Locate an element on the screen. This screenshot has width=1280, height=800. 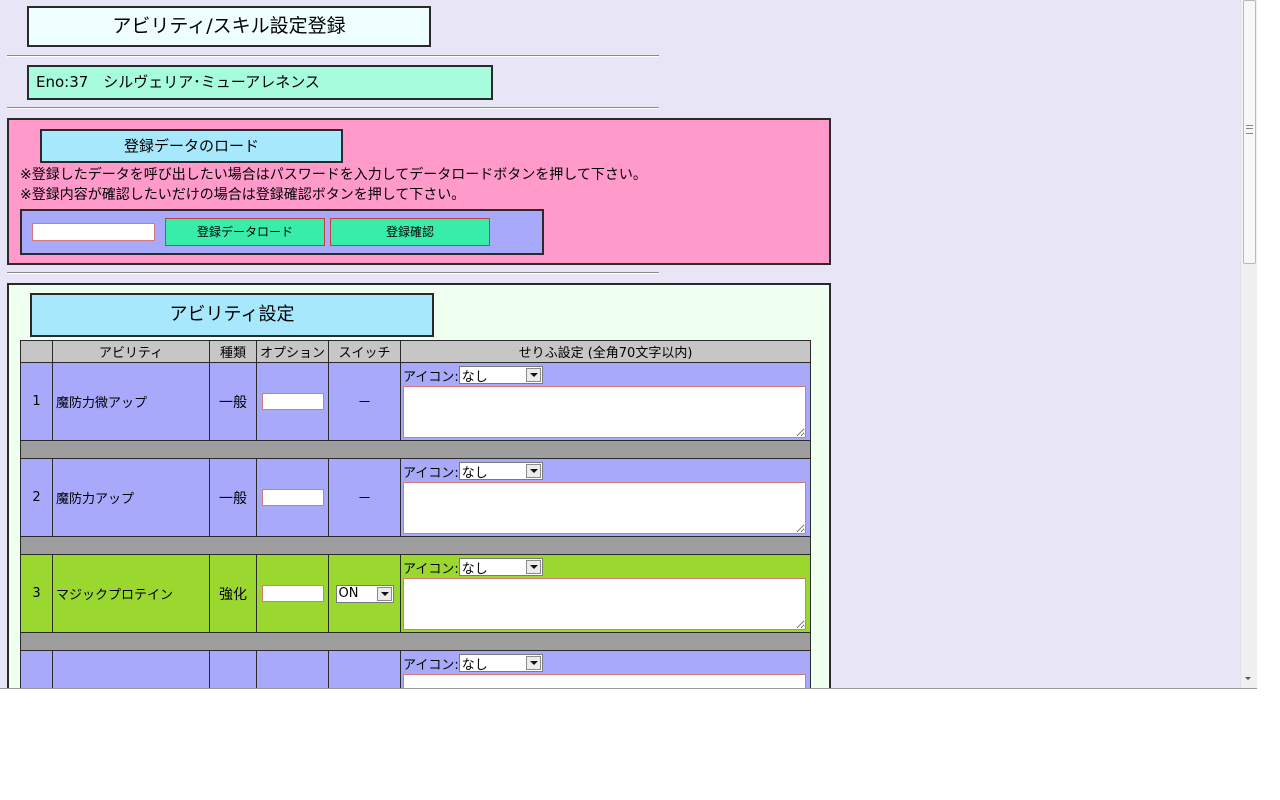
load-data-button: 登録データロード is located at coordinates (245, 232).